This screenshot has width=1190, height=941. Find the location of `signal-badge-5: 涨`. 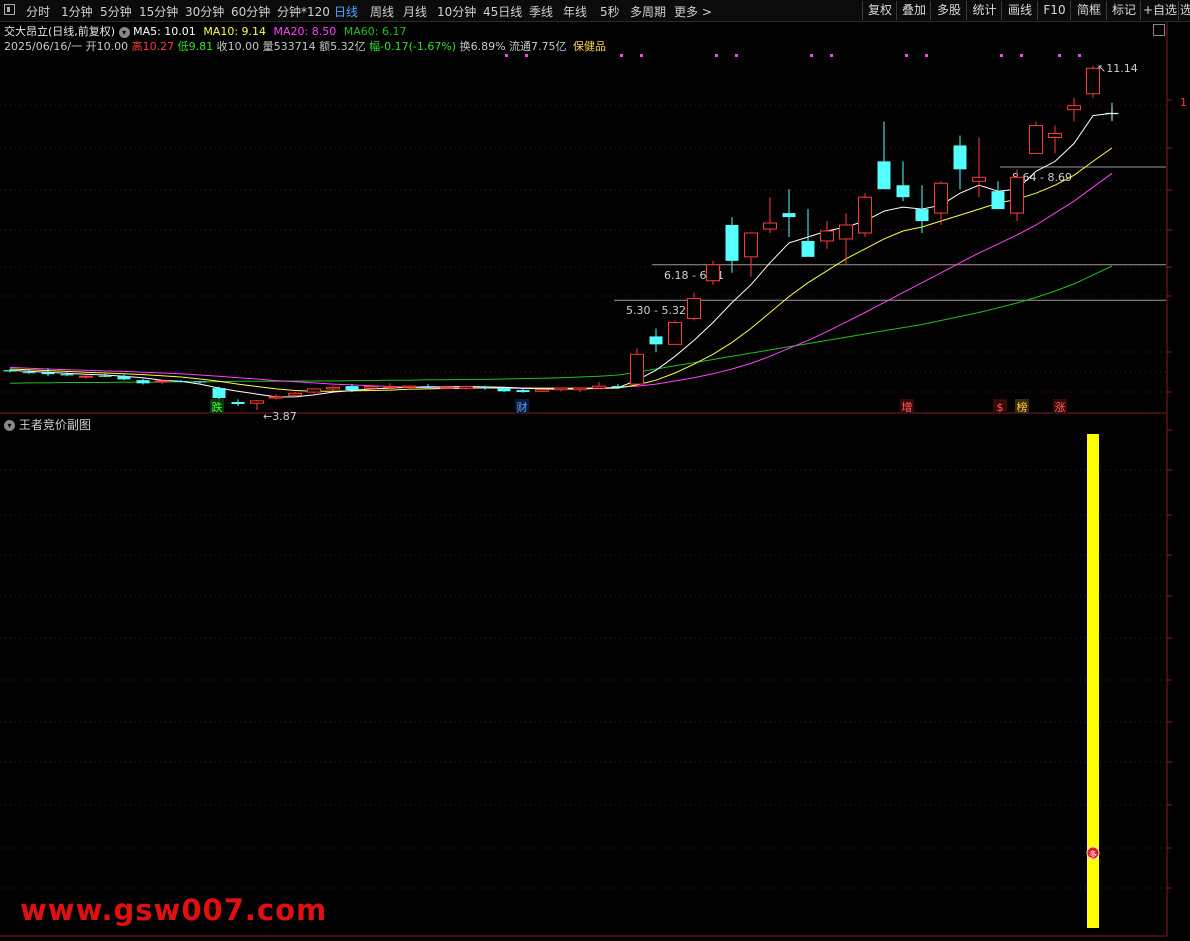

signal-badge-5: 涨 is located at coordinates (1060, 407).